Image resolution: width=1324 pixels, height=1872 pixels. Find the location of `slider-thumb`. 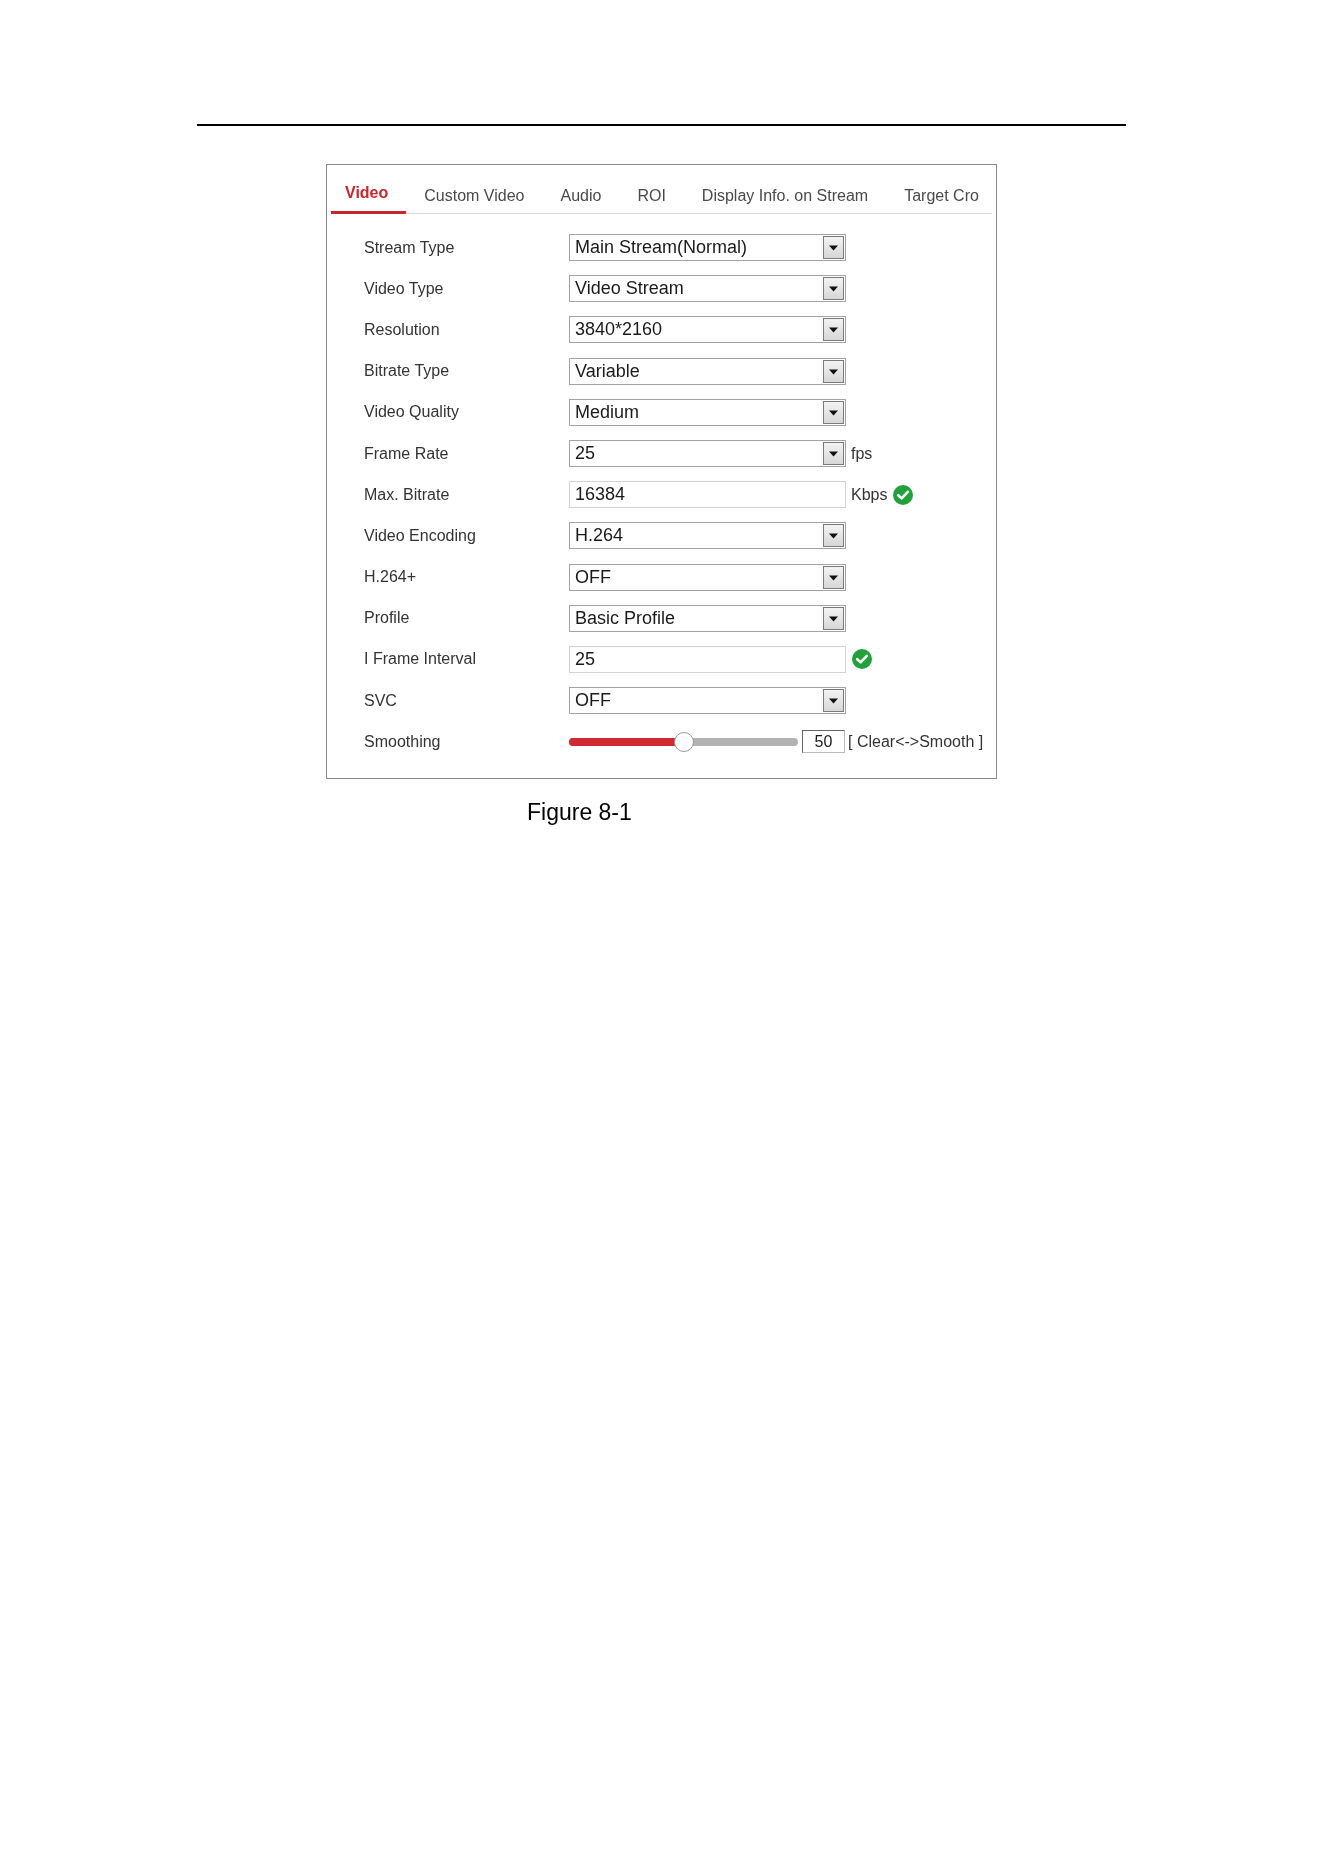

slider-thumb is located at coordinates (683, 741).